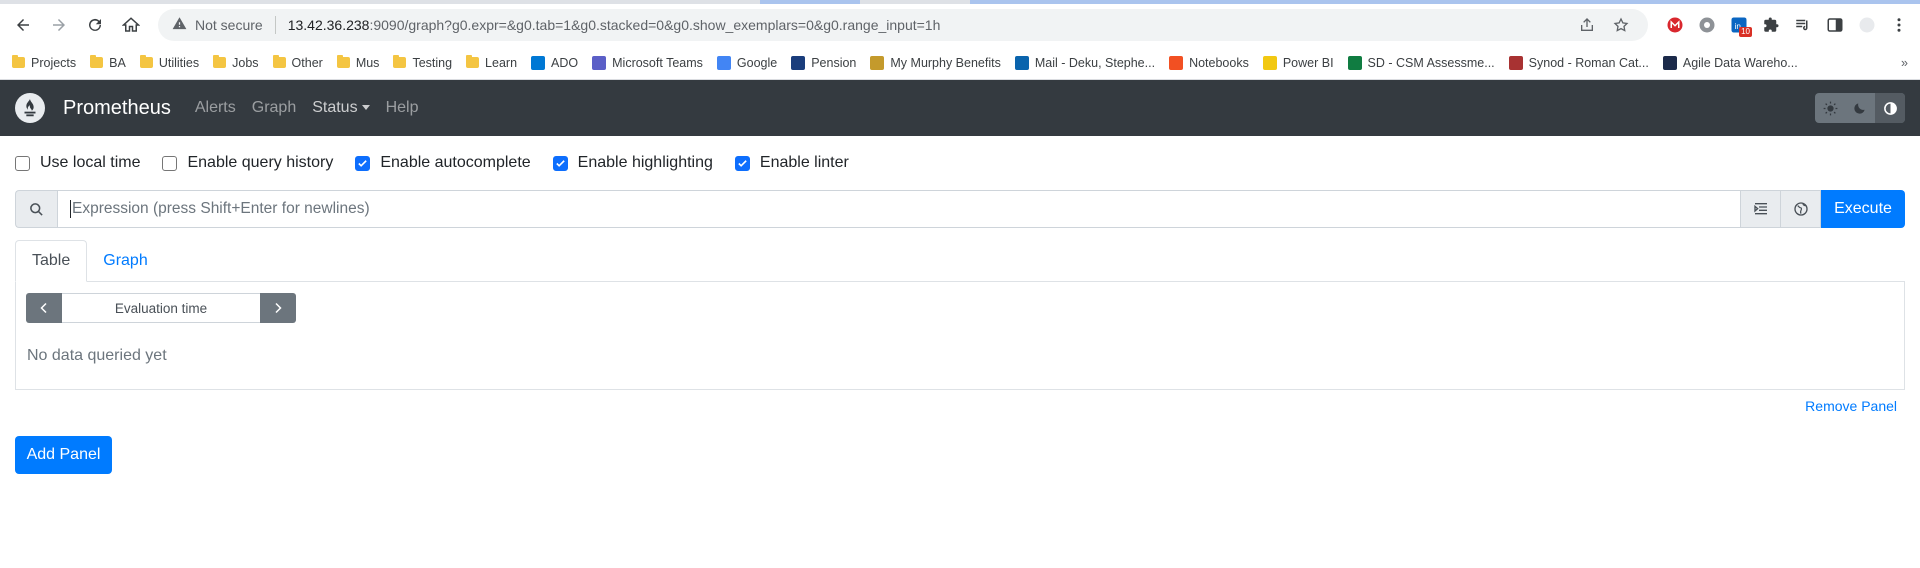 This screenshot has height=568, width=1920. I want to click on nav-alerts: Alerts, so click(215, 108).